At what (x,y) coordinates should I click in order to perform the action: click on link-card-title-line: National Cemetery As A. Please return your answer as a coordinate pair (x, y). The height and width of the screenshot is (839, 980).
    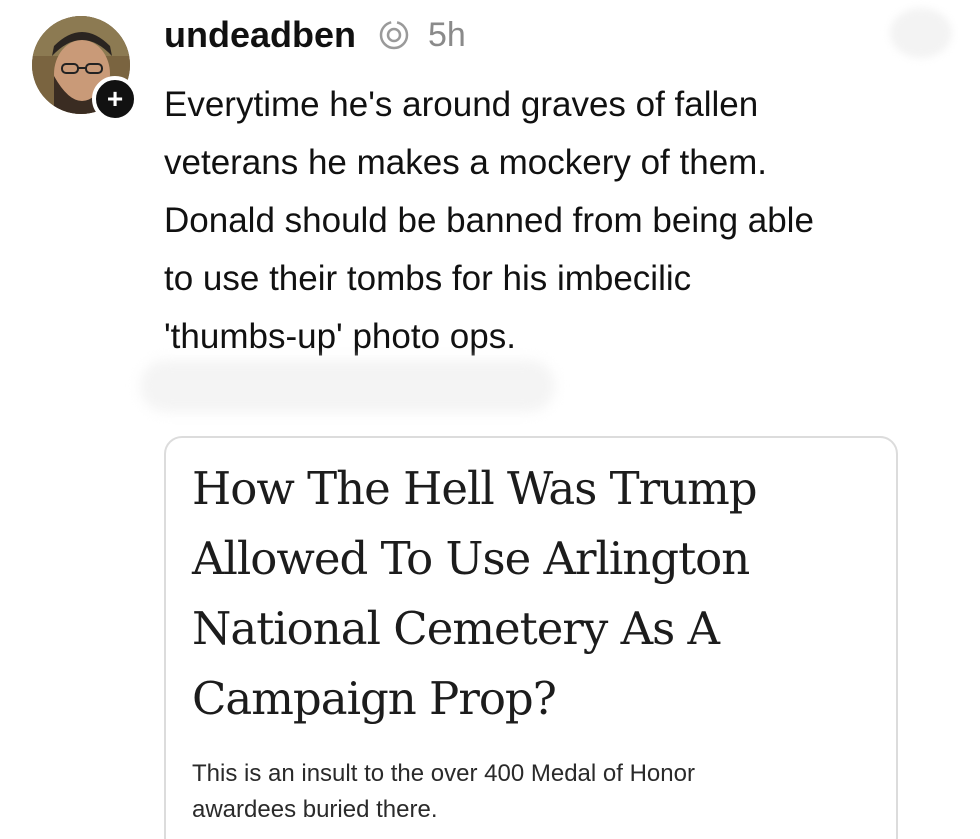
    Looking at the image, I should click on (456, 628).